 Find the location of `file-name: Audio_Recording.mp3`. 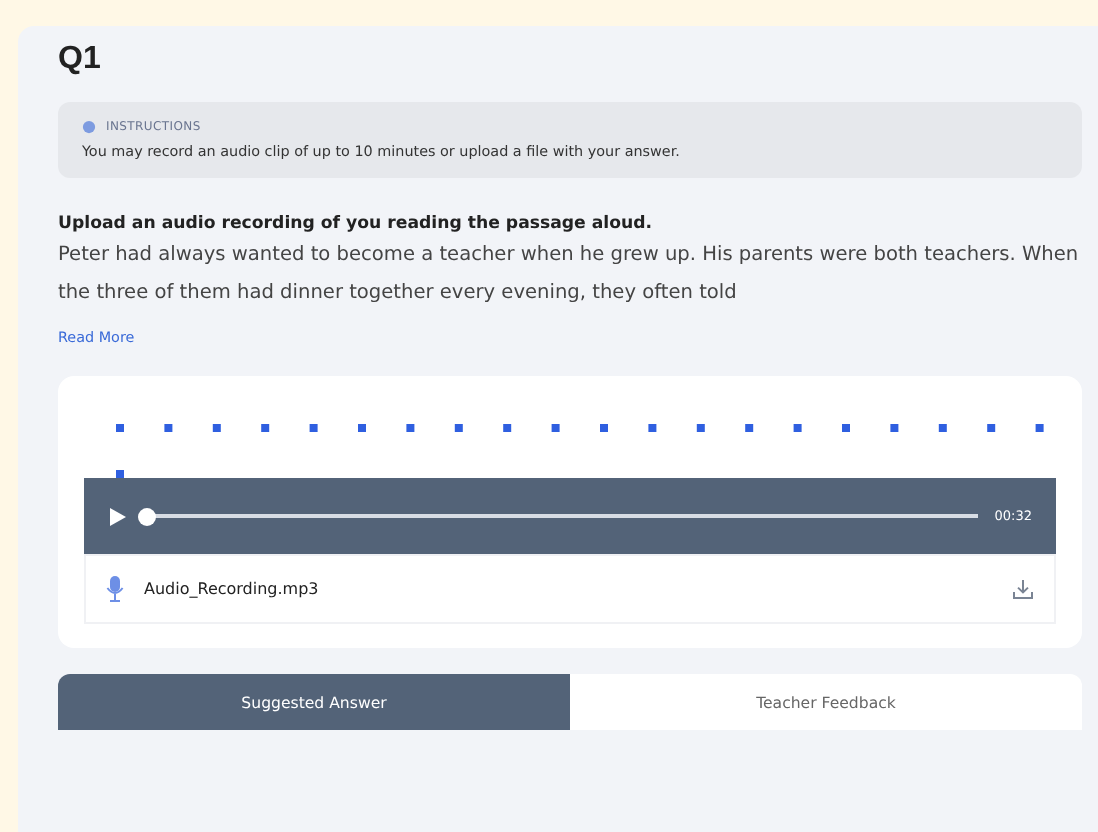

file-name: Audio_Recording.mp3 is located at coordinates (232, 589).